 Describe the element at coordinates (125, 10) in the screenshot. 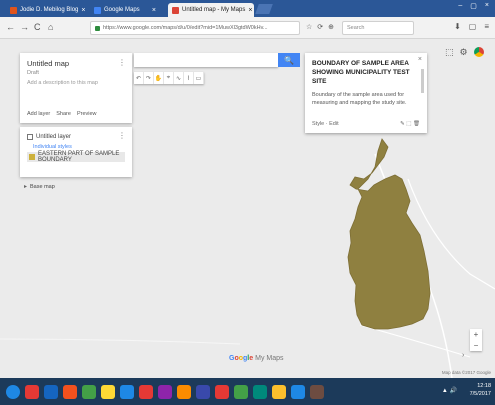

I see `tab-google-maps: Google Maps ×` at that location.